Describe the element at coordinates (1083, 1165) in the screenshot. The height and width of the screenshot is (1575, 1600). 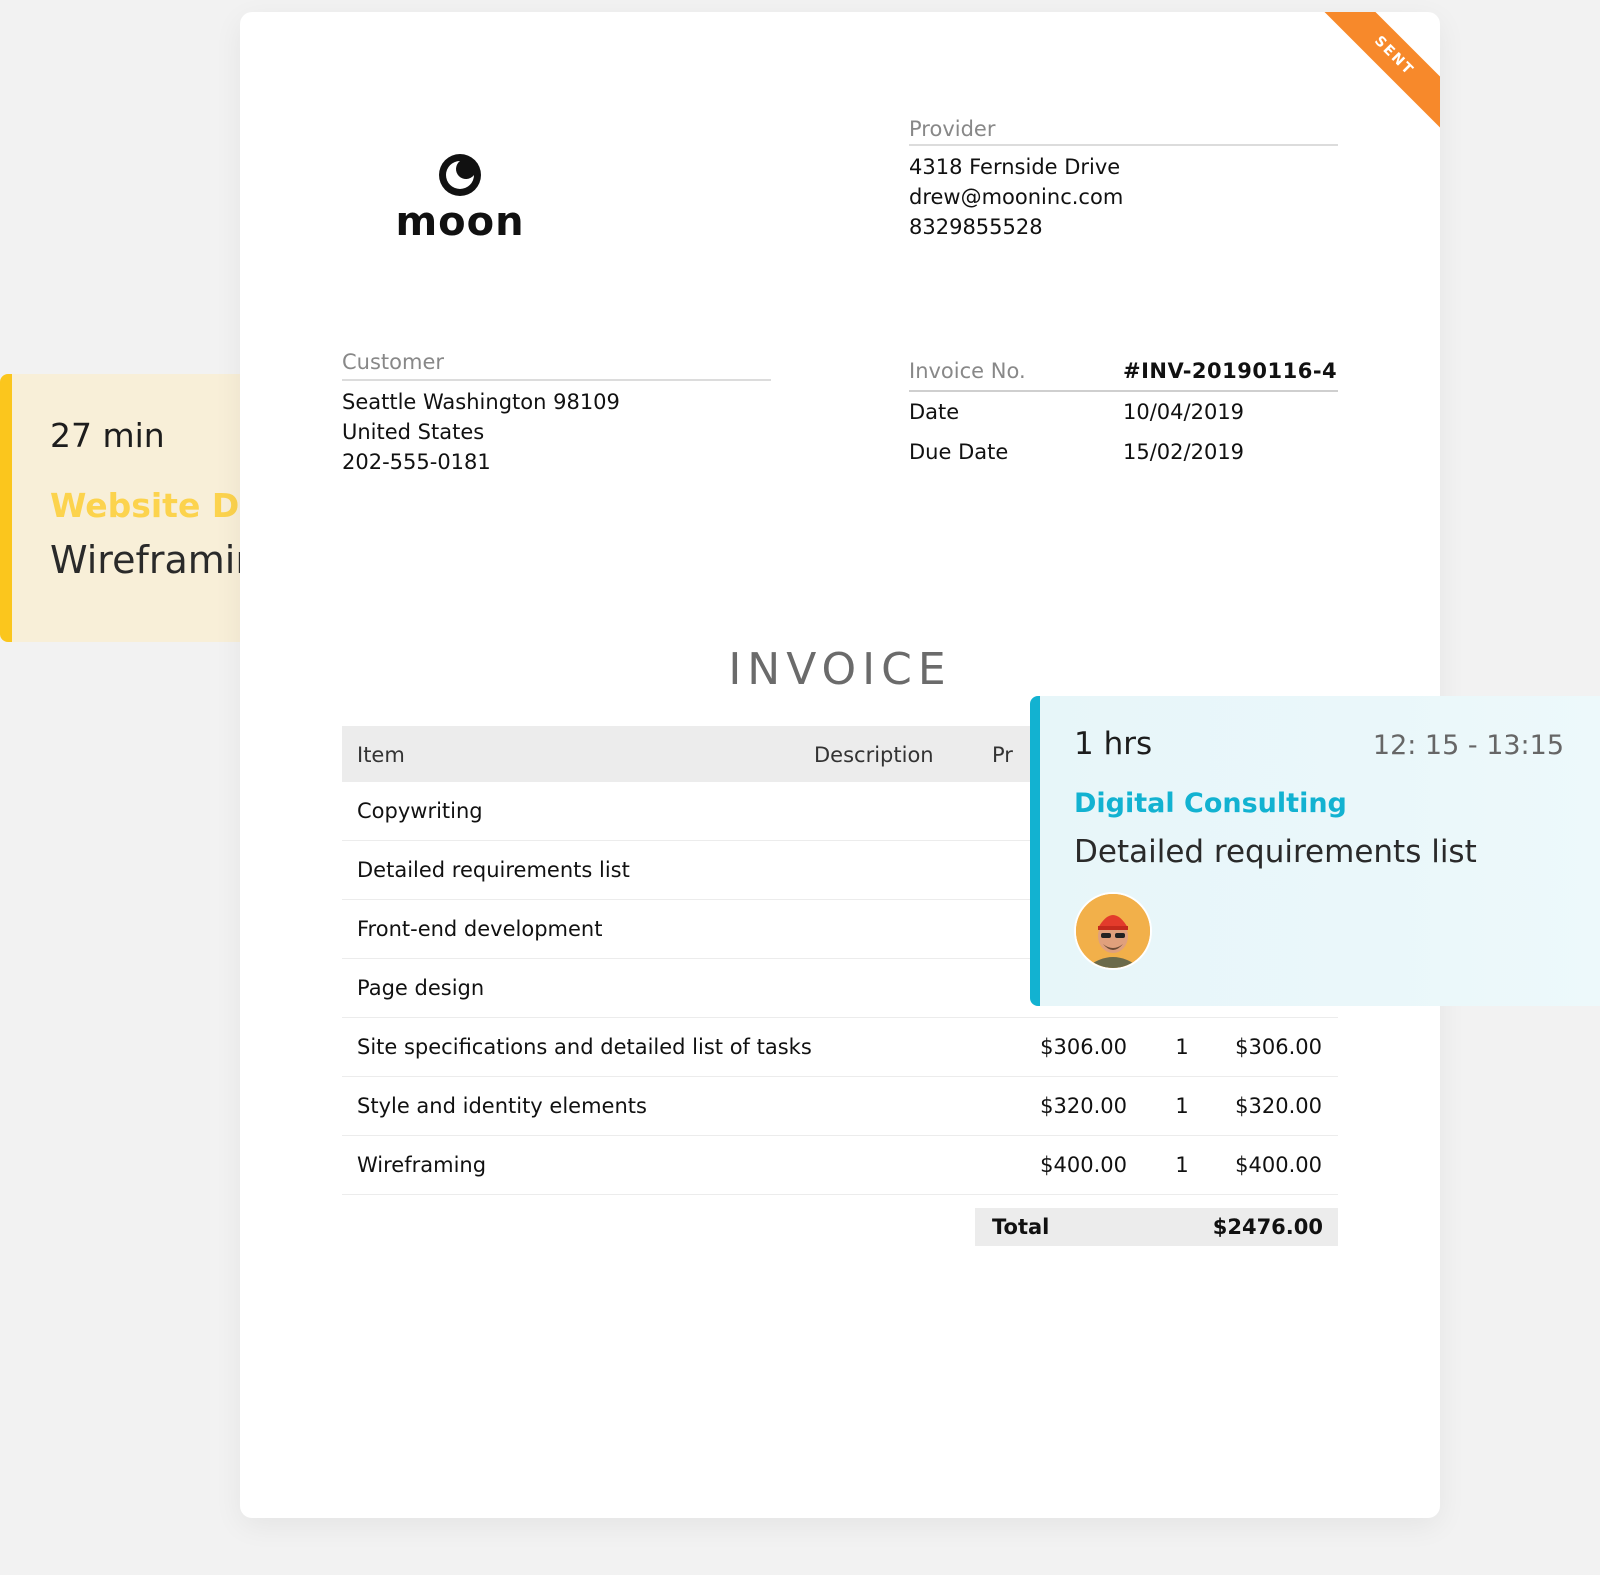
I see `item-price: $400.00` at that location.